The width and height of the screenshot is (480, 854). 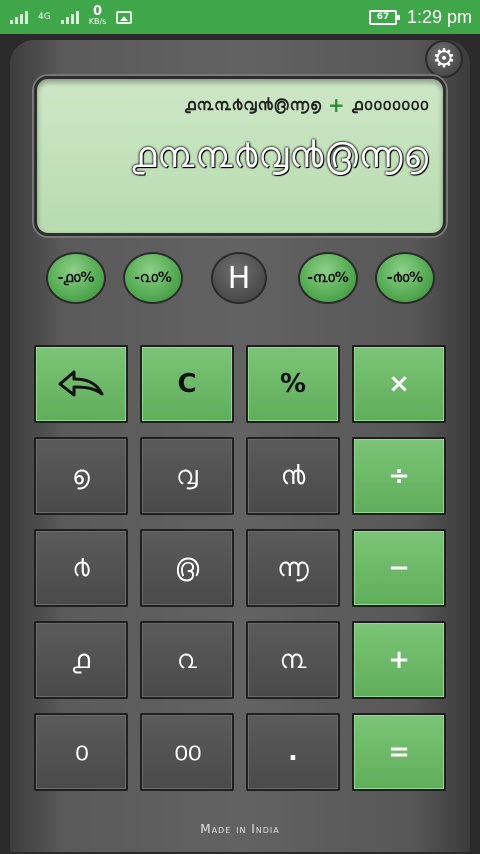 I want to click on history-button: H, so click(x=239, y=278).